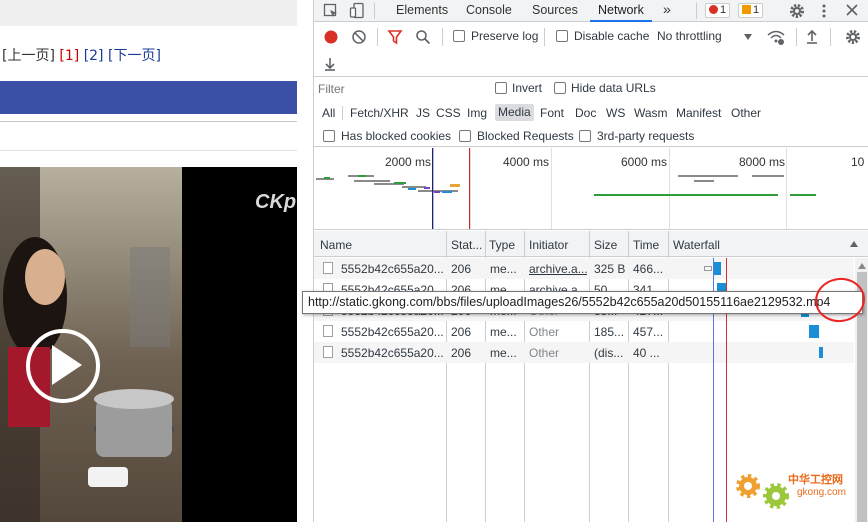 The height and width of the screenshot is (522, 868). I want to click on error-count: 1, so click(723, 10).